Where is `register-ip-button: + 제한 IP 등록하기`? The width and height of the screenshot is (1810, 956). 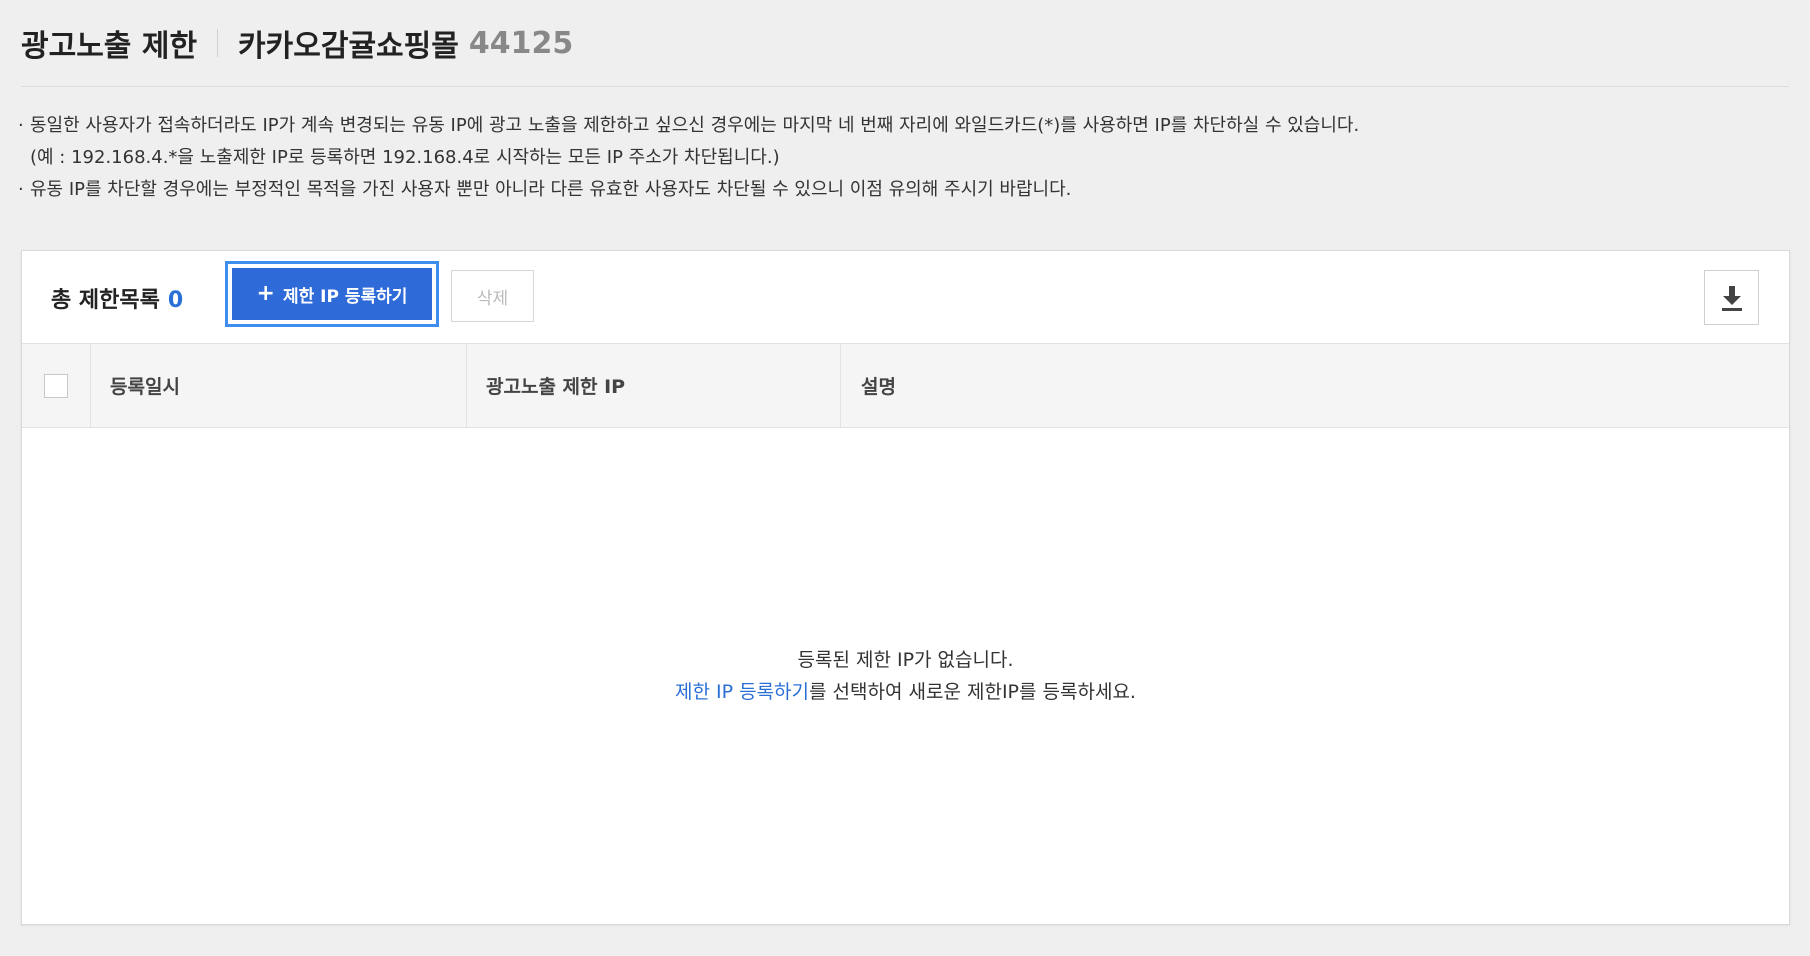
register-ip-button: + 제한 IP 등록하기 is located at coordinates (332, 294).